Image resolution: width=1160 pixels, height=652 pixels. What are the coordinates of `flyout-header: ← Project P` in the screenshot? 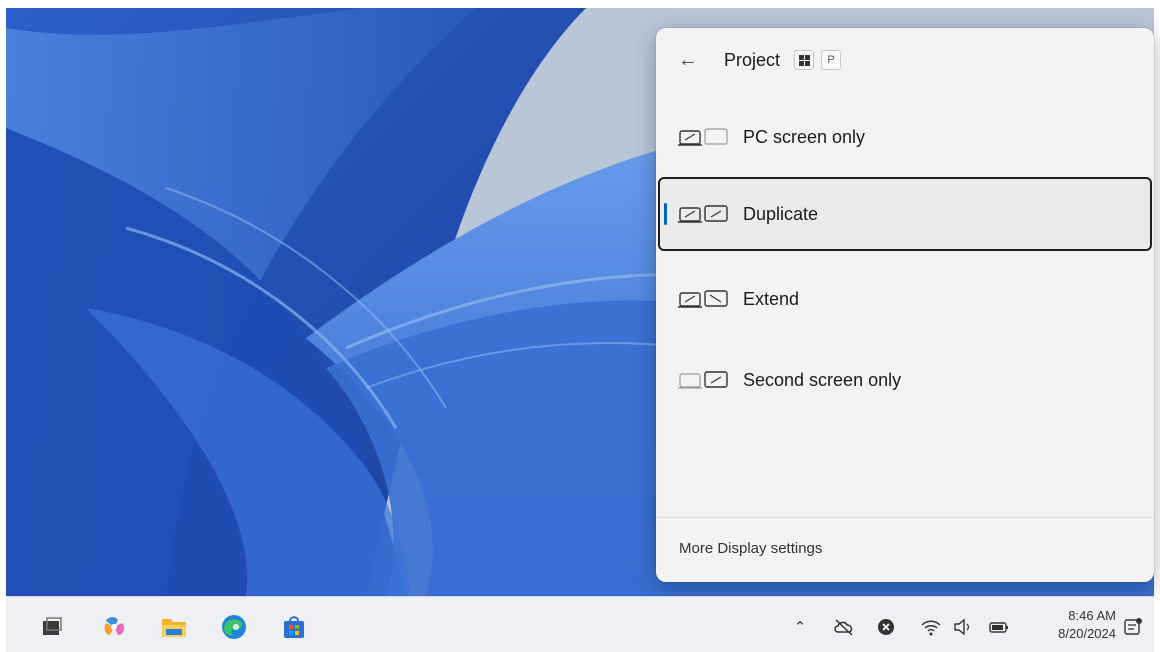 It's located at (905, 60).